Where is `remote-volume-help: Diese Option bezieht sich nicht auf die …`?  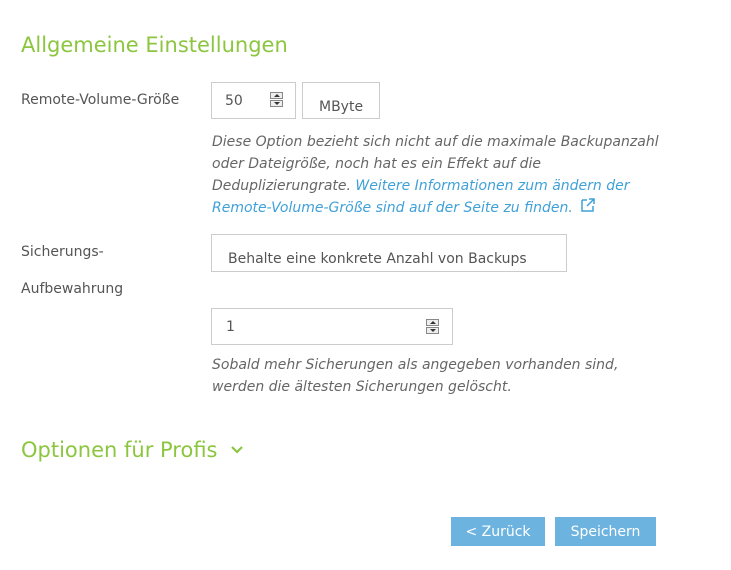
remote-volume-help: Diese Option bezieht sich nicht auf die … is located at coordinates (447, 175).